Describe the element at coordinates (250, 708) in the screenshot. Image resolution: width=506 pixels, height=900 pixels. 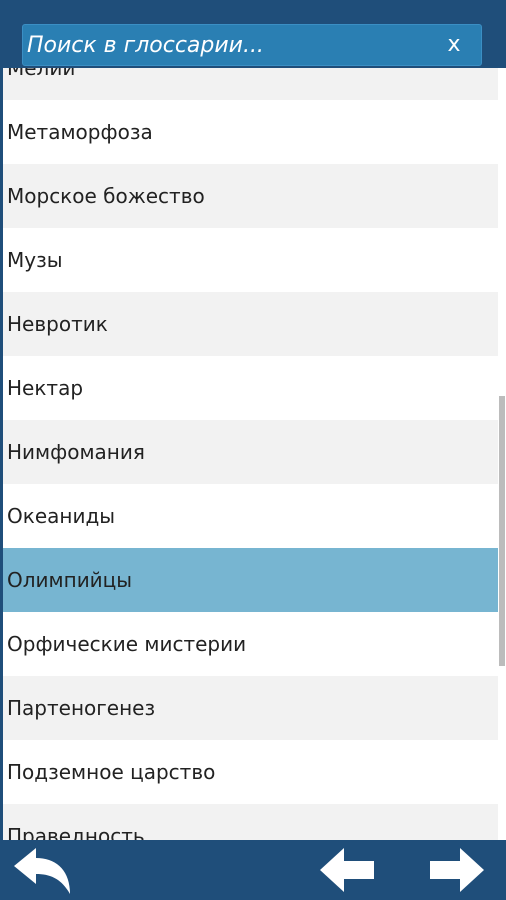
I see `list-item: Партеногенез` at that location.